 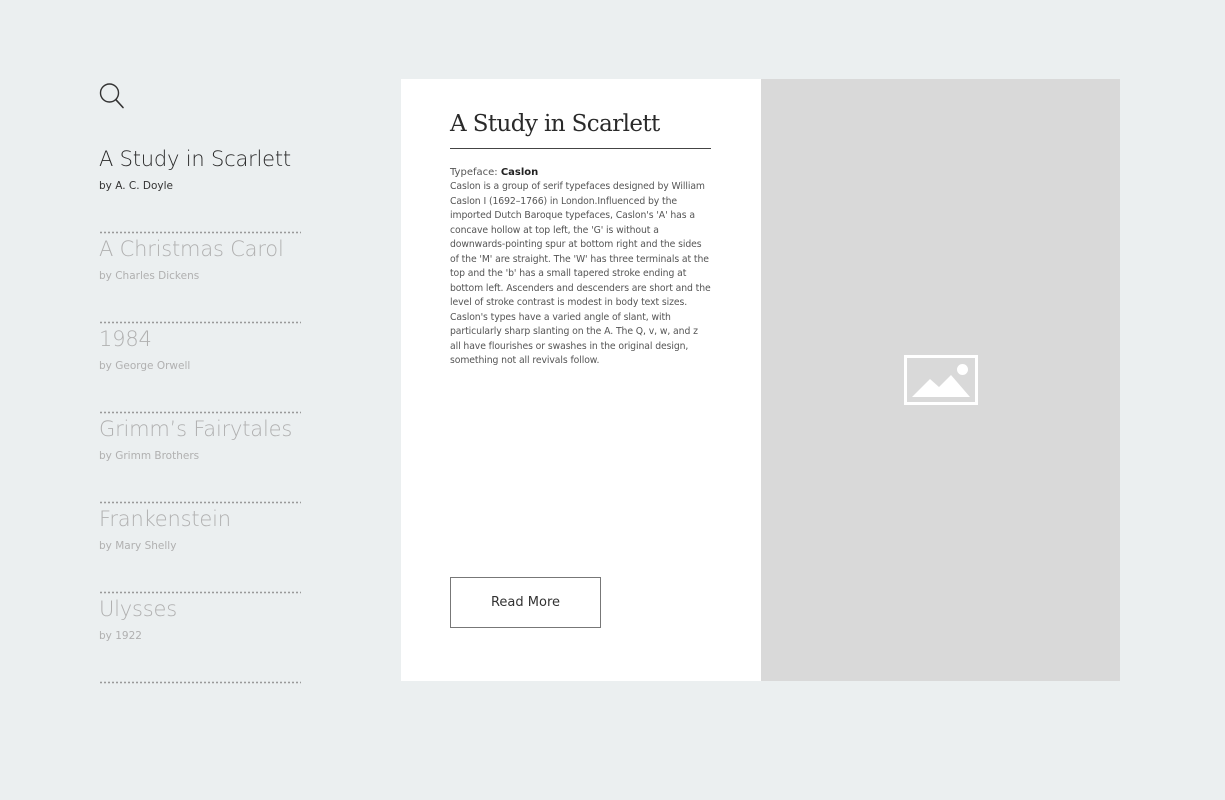 What do you see at coordinates (195, 159) in the screenshot?
I see `book-title: A Study in Scarlett` at bounding box center [195, 159].